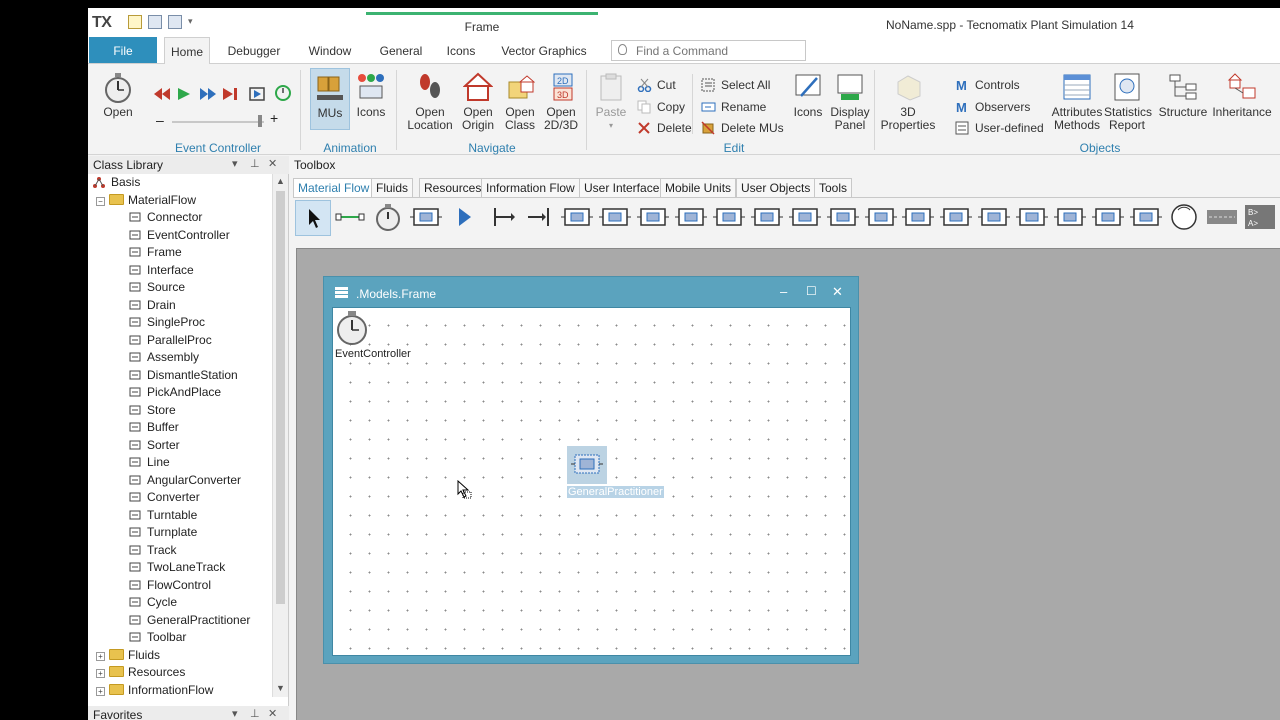 The width and height of the screenshot is (1280, 720). What do you see at coordinates (733, 108) in the screenshot?
I see `rename-button: Rename` at bounding box center [733, 108].